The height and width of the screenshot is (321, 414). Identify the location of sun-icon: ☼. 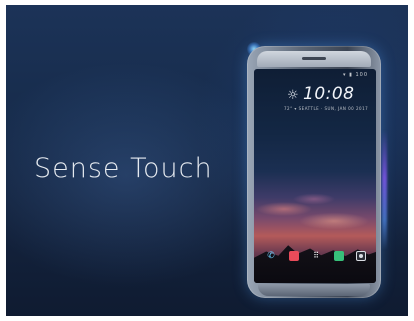
(293, 95).